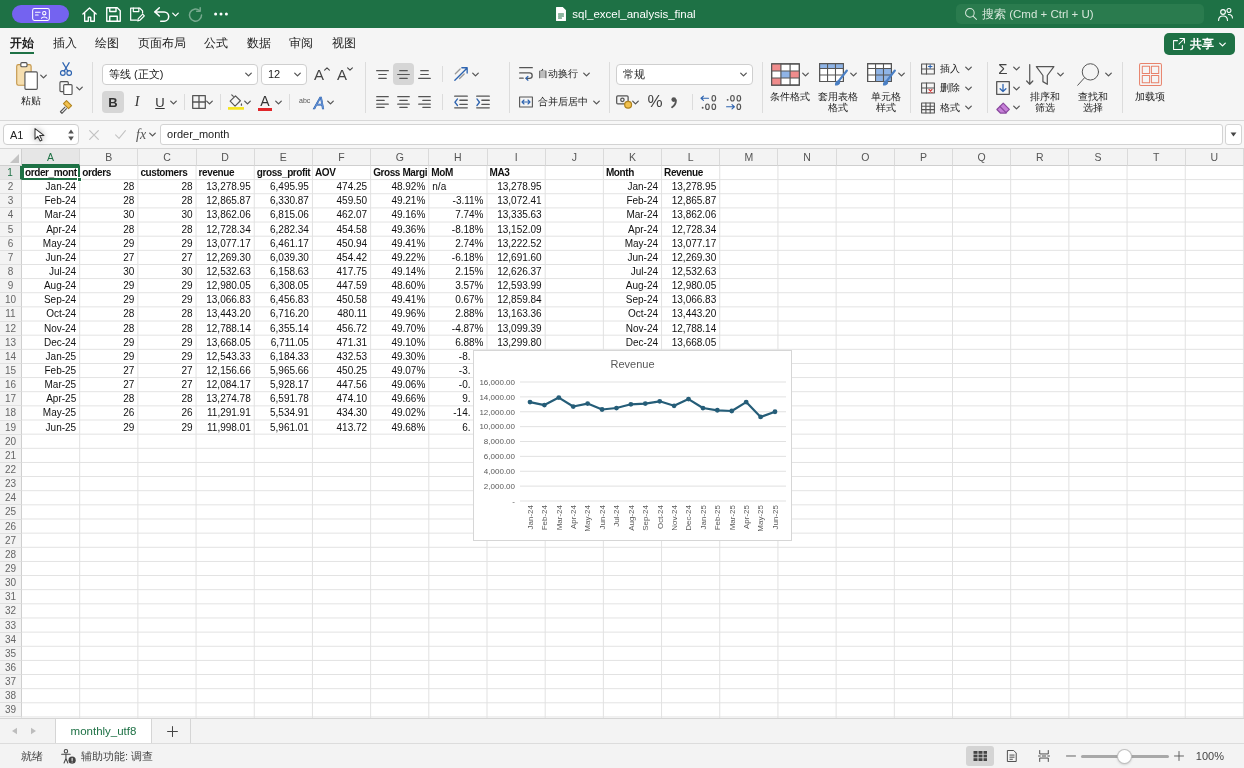 This screenshot has height=768, width=1244. What do you see at coordinates (64, 42) in the screenshot?
I see `ribbon-tab: 插入` at bounding box center [64, 42].